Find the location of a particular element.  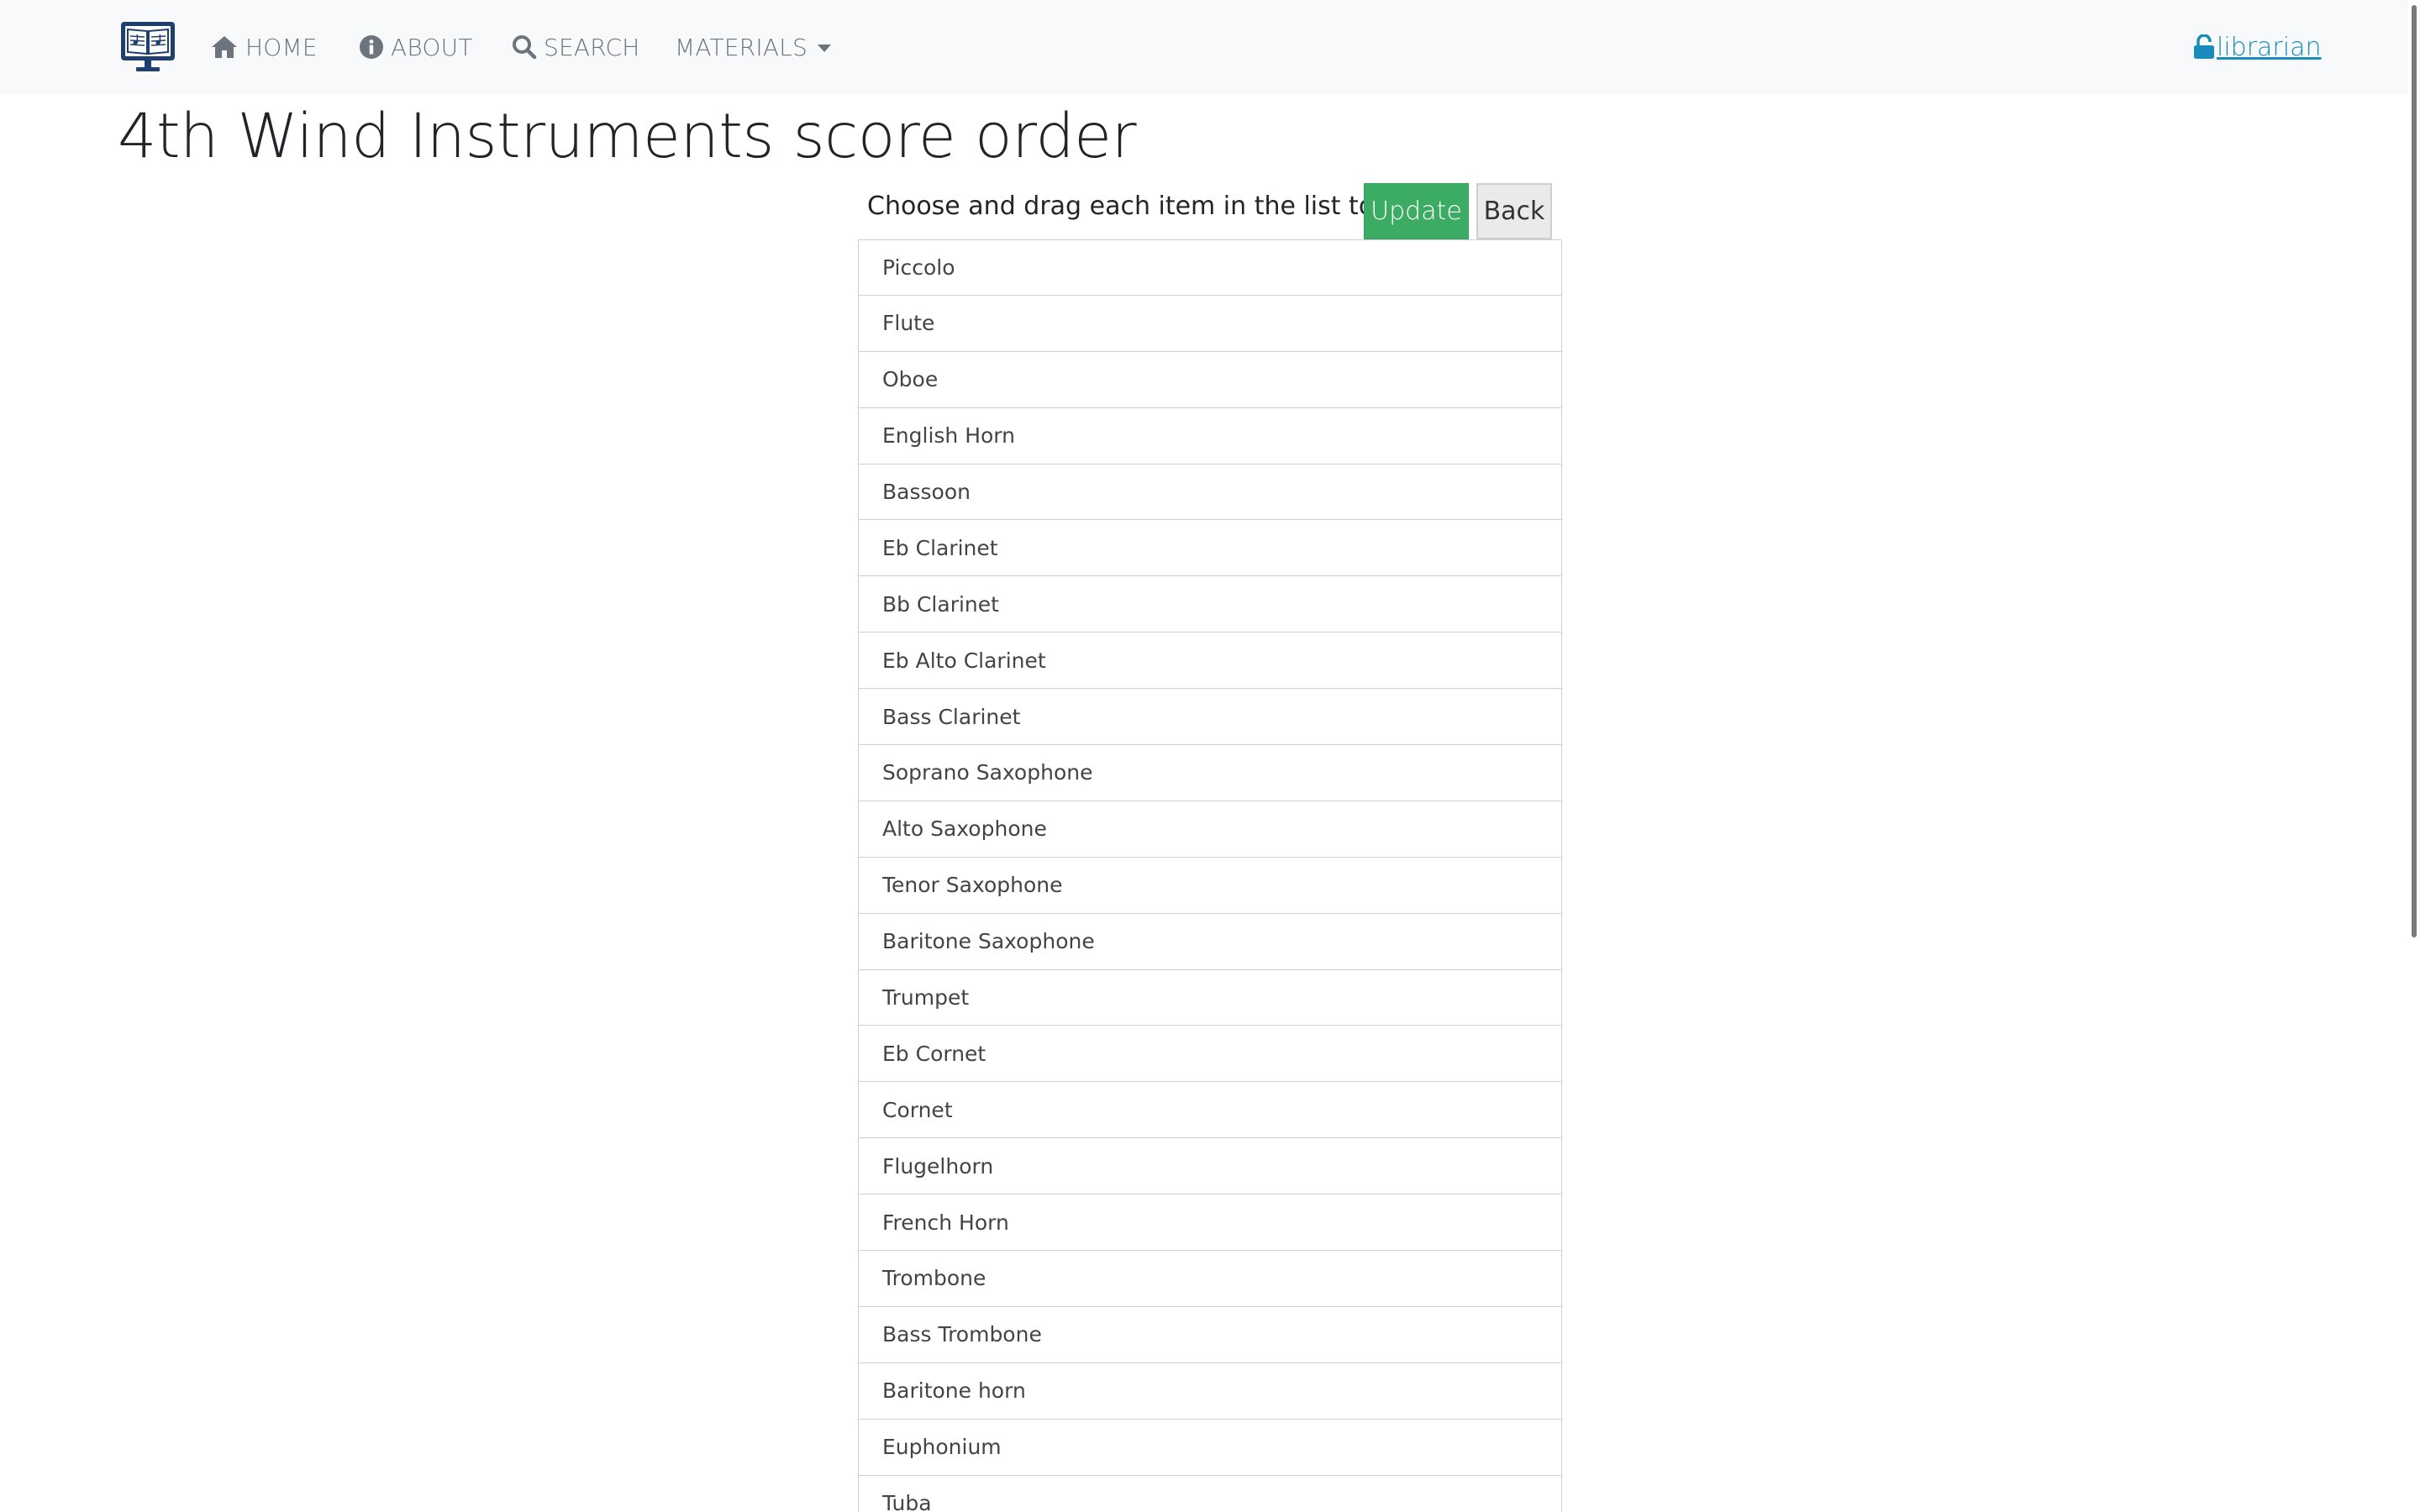

user-account-link: librarian is located at coordinates (2257, 47).